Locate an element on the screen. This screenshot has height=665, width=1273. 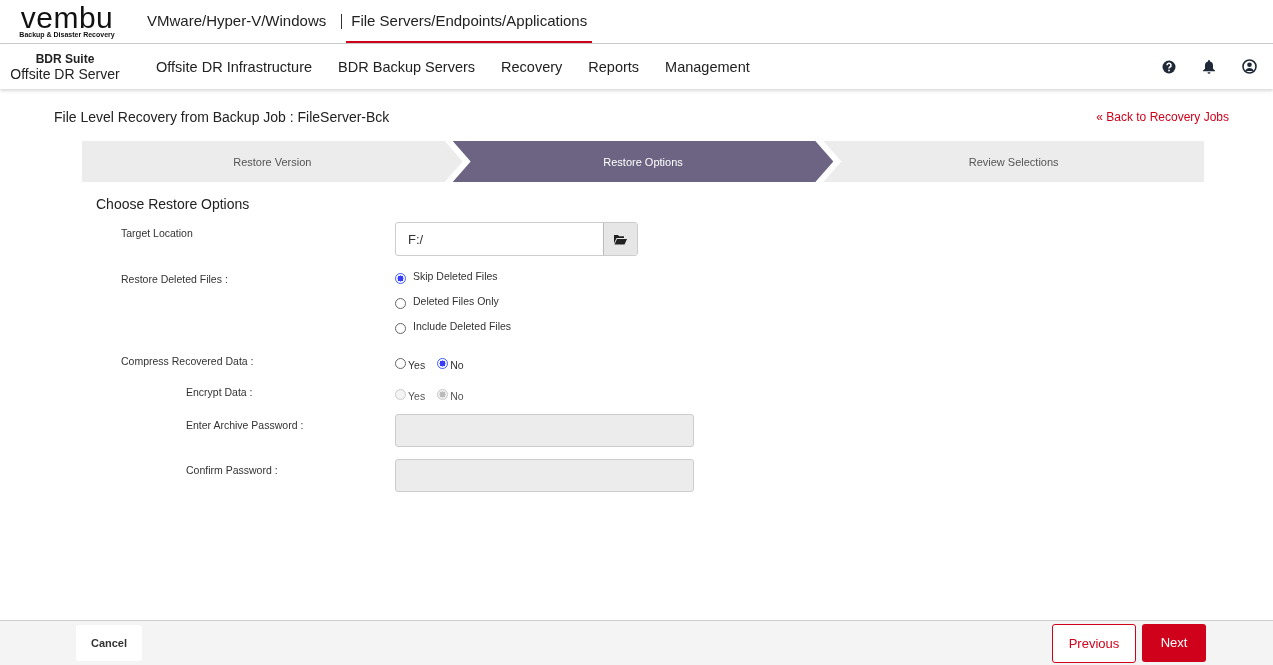
field-label: Confirm Password : is located at coordinates (232, 469).